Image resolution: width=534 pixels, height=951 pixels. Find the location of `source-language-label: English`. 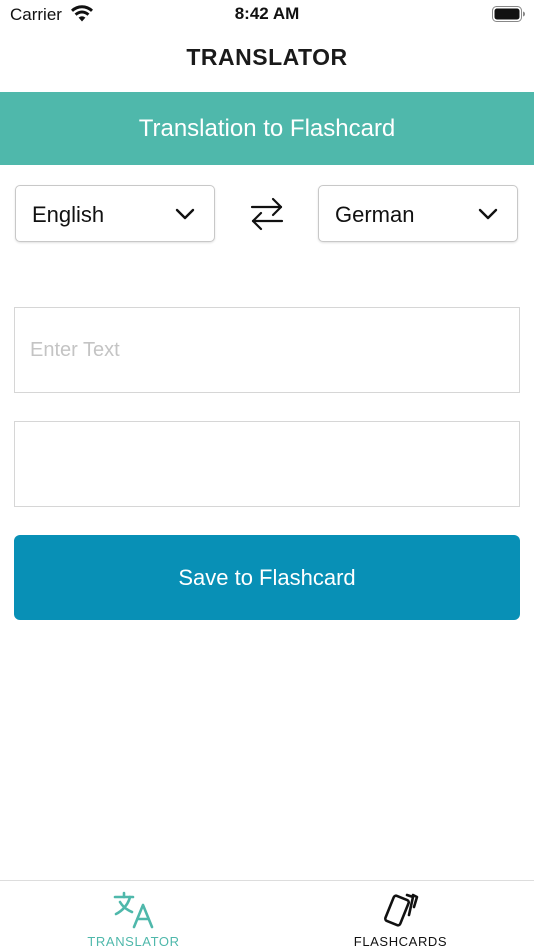

source-language-label: English is located at coordinates (68, 214).